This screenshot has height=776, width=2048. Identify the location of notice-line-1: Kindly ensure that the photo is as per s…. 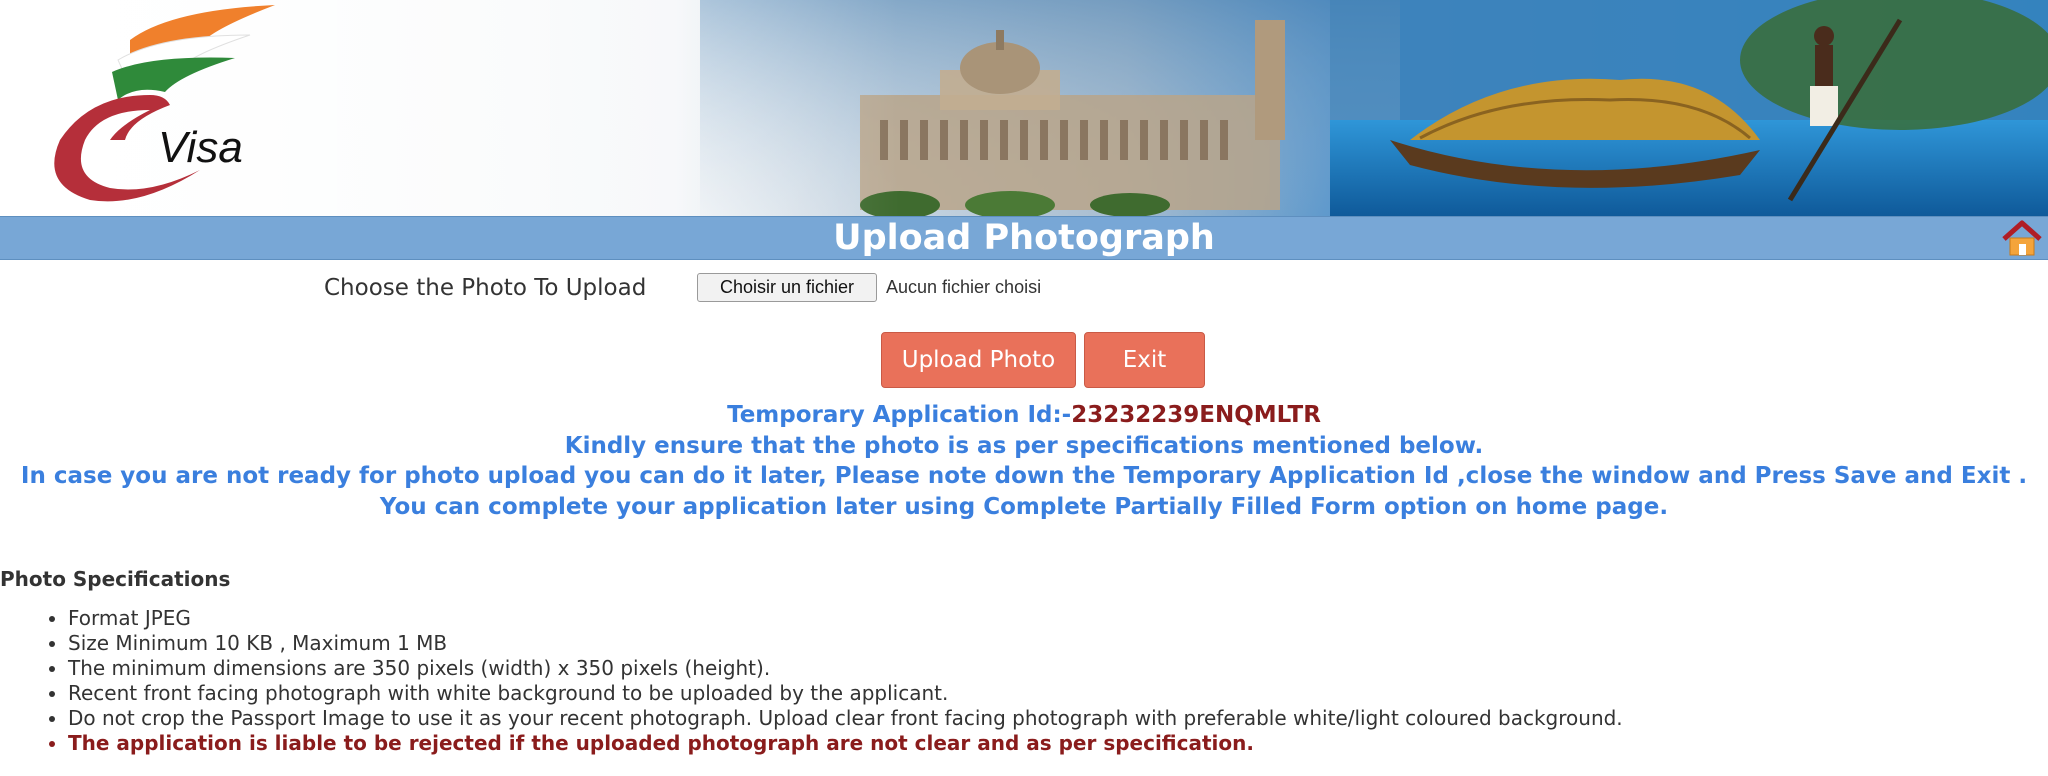
(1024, 445).